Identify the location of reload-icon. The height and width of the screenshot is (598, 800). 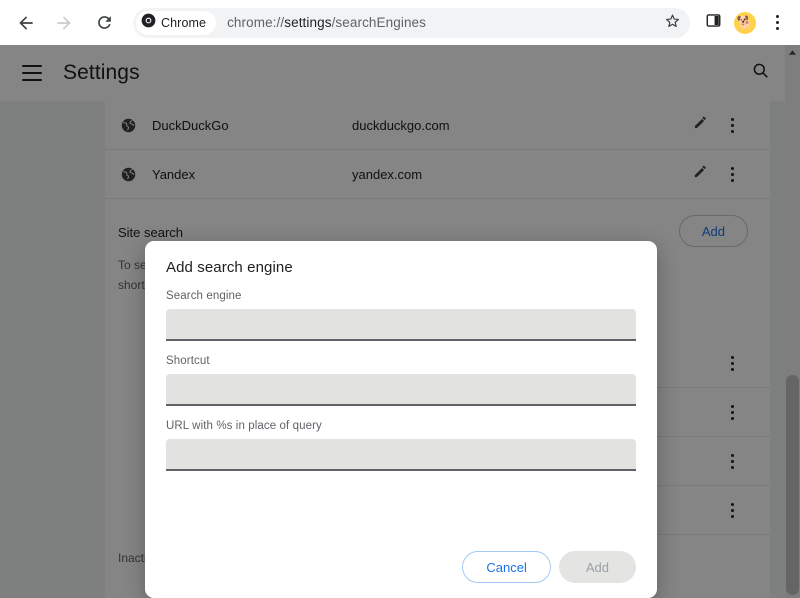
(104, 22).